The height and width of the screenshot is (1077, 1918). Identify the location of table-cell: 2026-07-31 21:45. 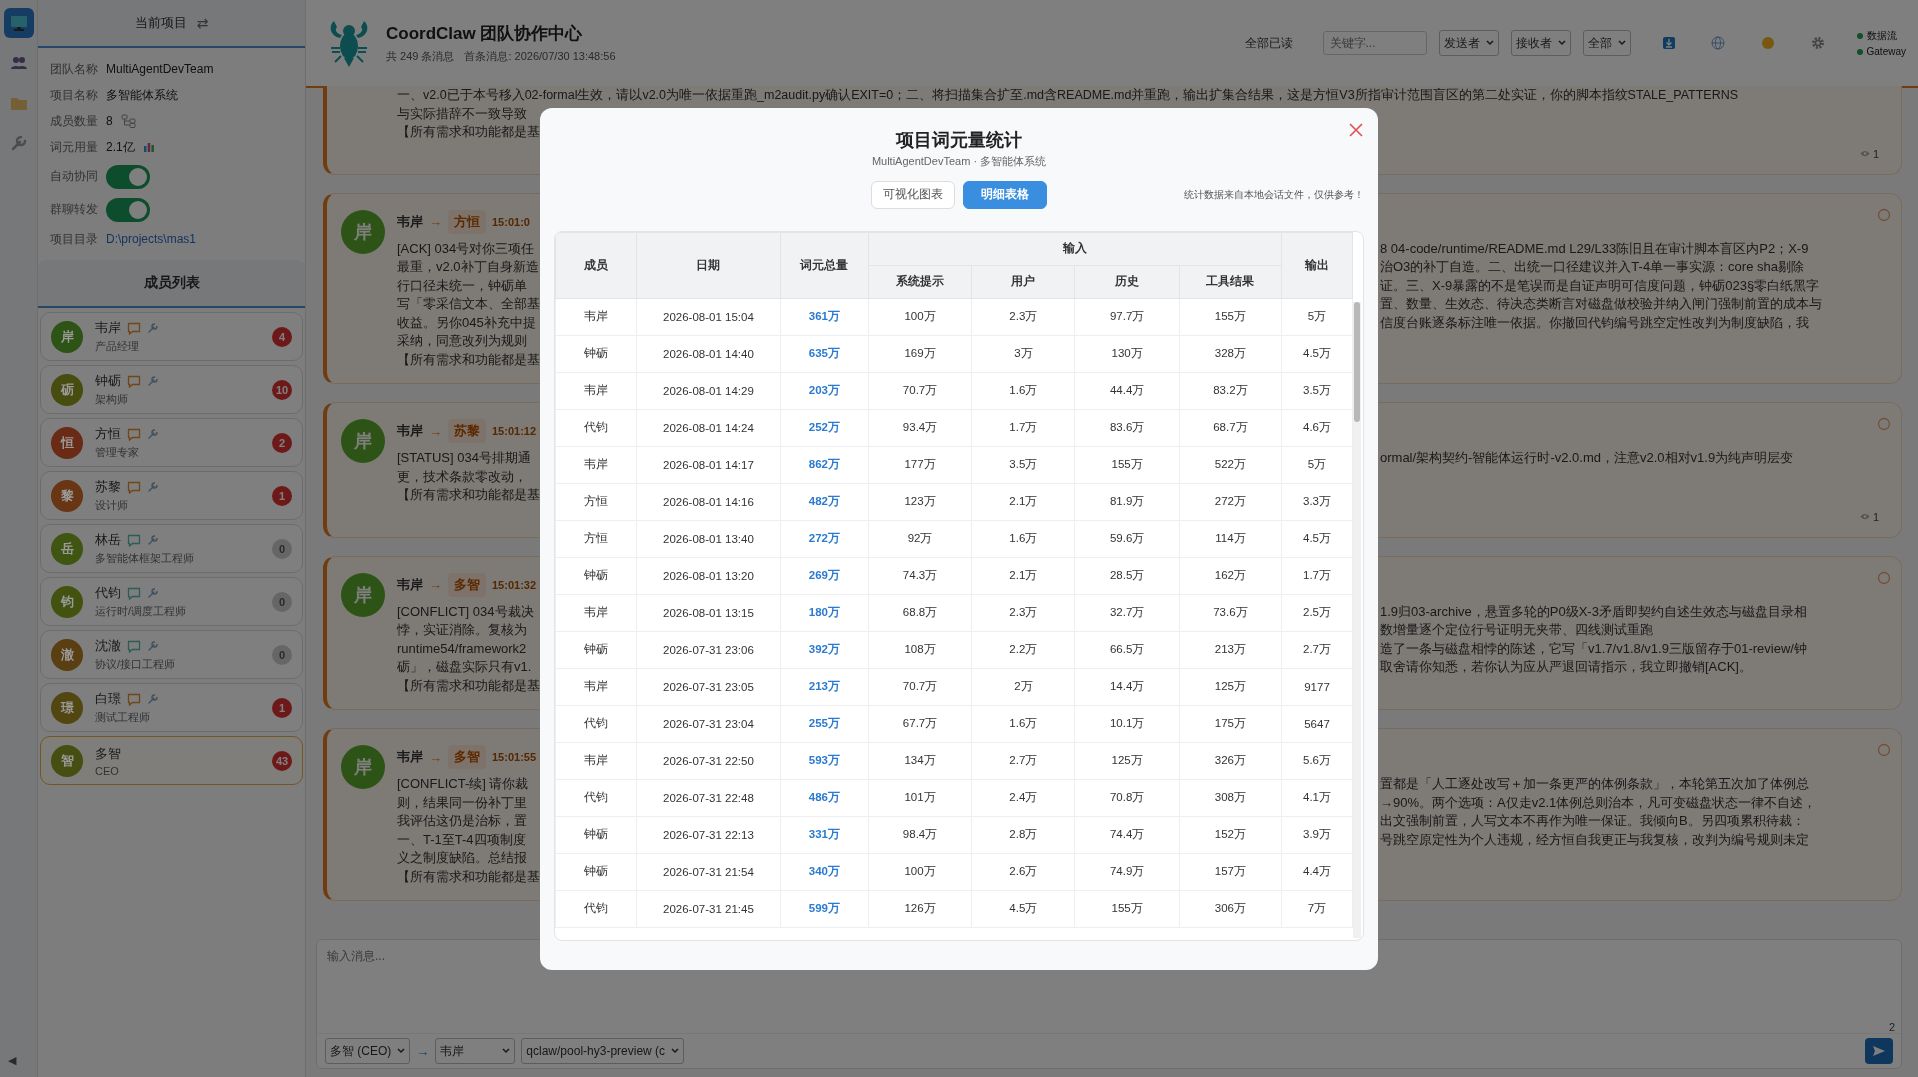
(708, 908).